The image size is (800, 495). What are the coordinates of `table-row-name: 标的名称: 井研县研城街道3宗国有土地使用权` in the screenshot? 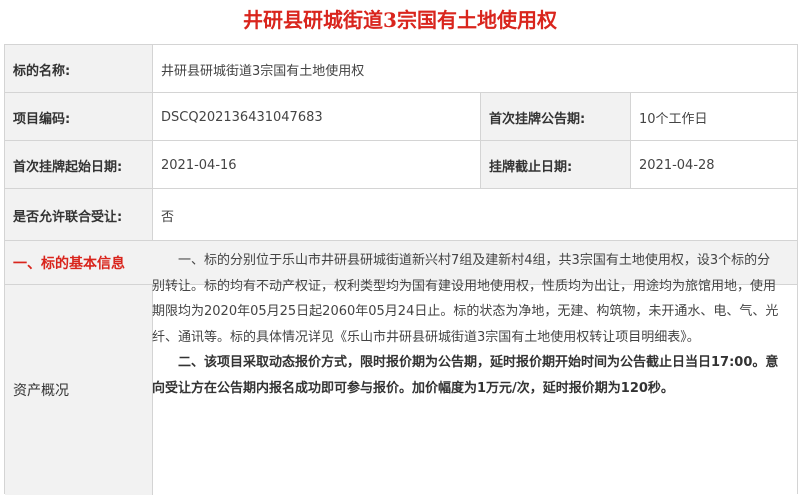 It's located at (401, 68).